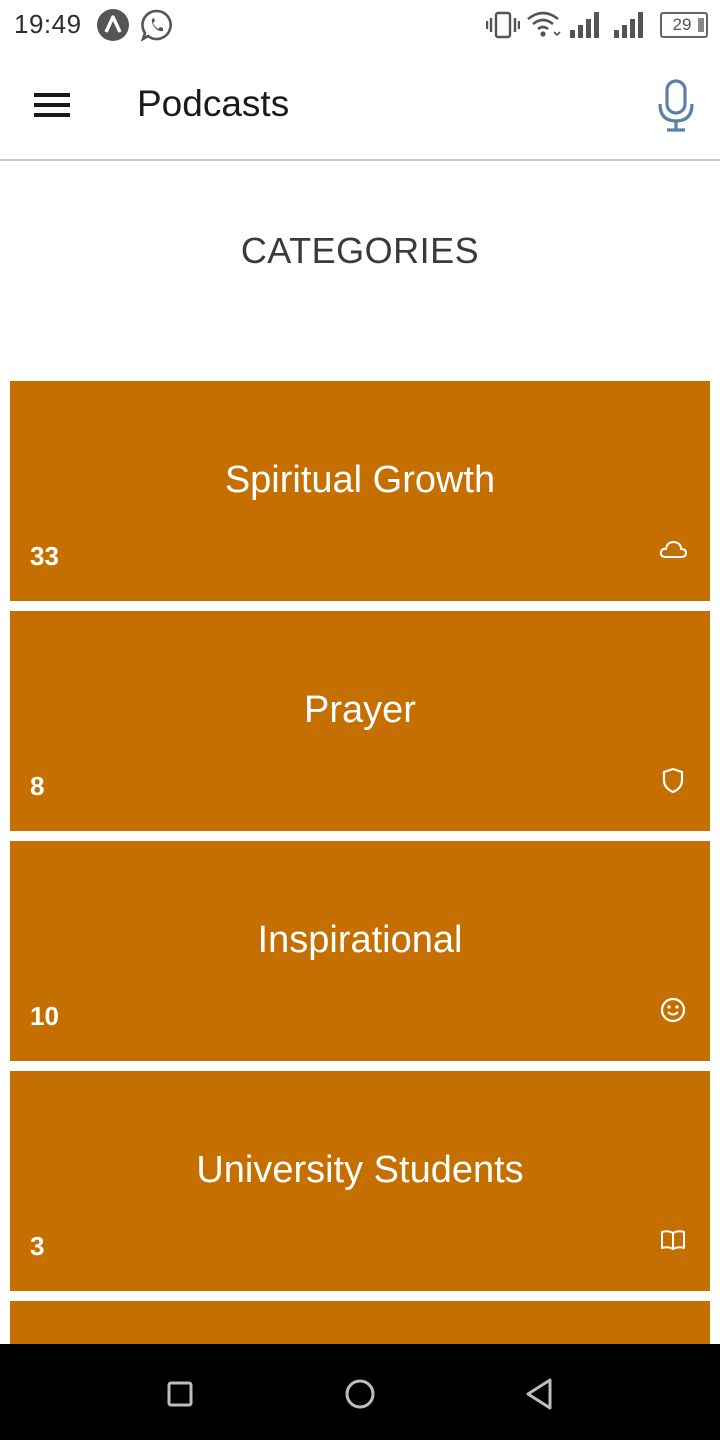 The width and height of the screenshot is (720, 1440). Describe the element at coordinates (360, 710) in the screenshot. I see `category-title: Prayer` at that location.